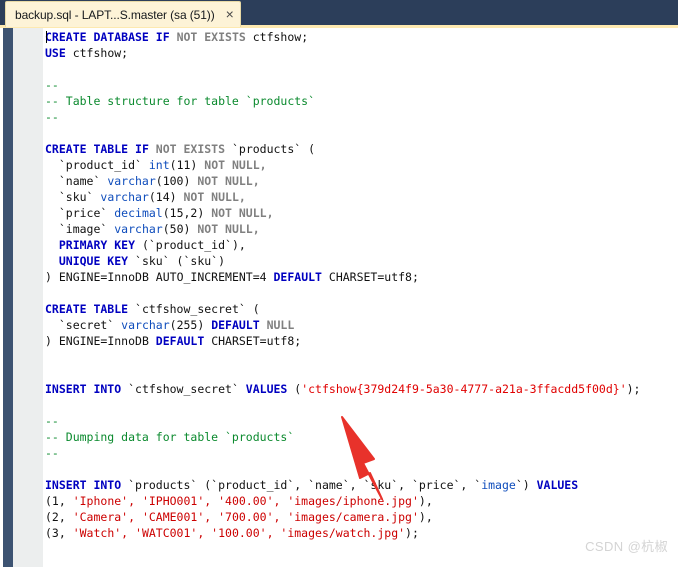 The width and height of the screenshot is (678, 567). I want to click on code-token: (15,2), so click(187, 213).